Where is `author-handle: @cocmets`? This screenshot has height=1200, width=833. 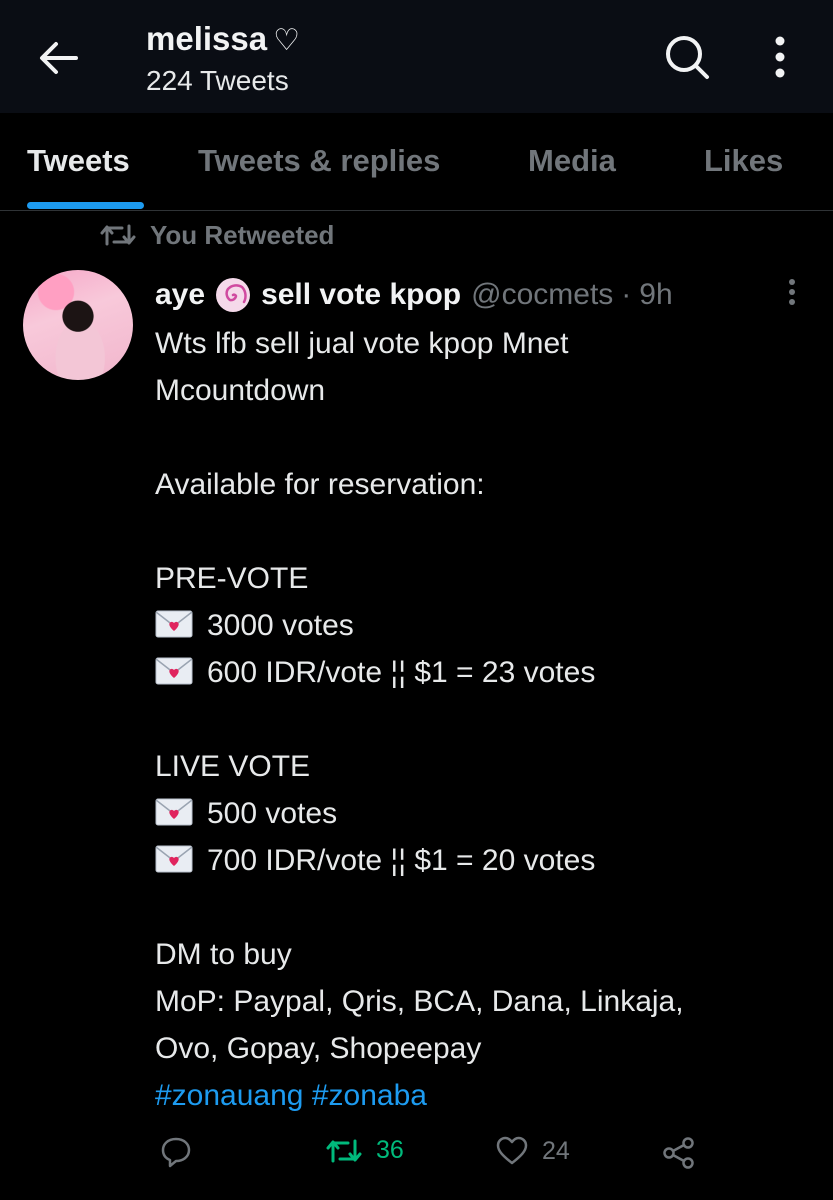 author-handle: @cocmets is located at coordinates (542, 295).